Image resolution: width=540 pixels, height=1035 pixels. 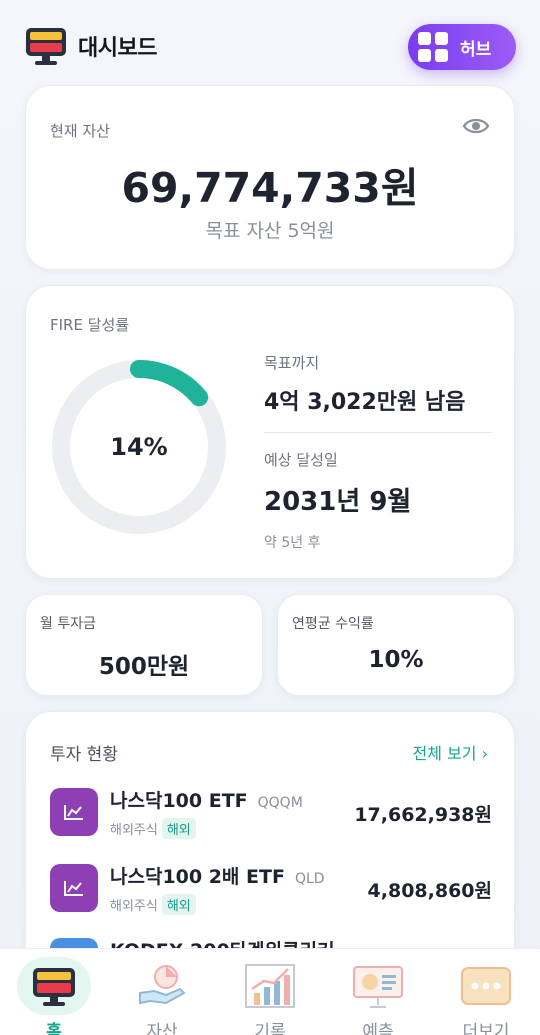 What do you see at coordinates (270, 45) in the screenshot?
I see `header: 대시보드 허브` at bounding box center [270, 45].